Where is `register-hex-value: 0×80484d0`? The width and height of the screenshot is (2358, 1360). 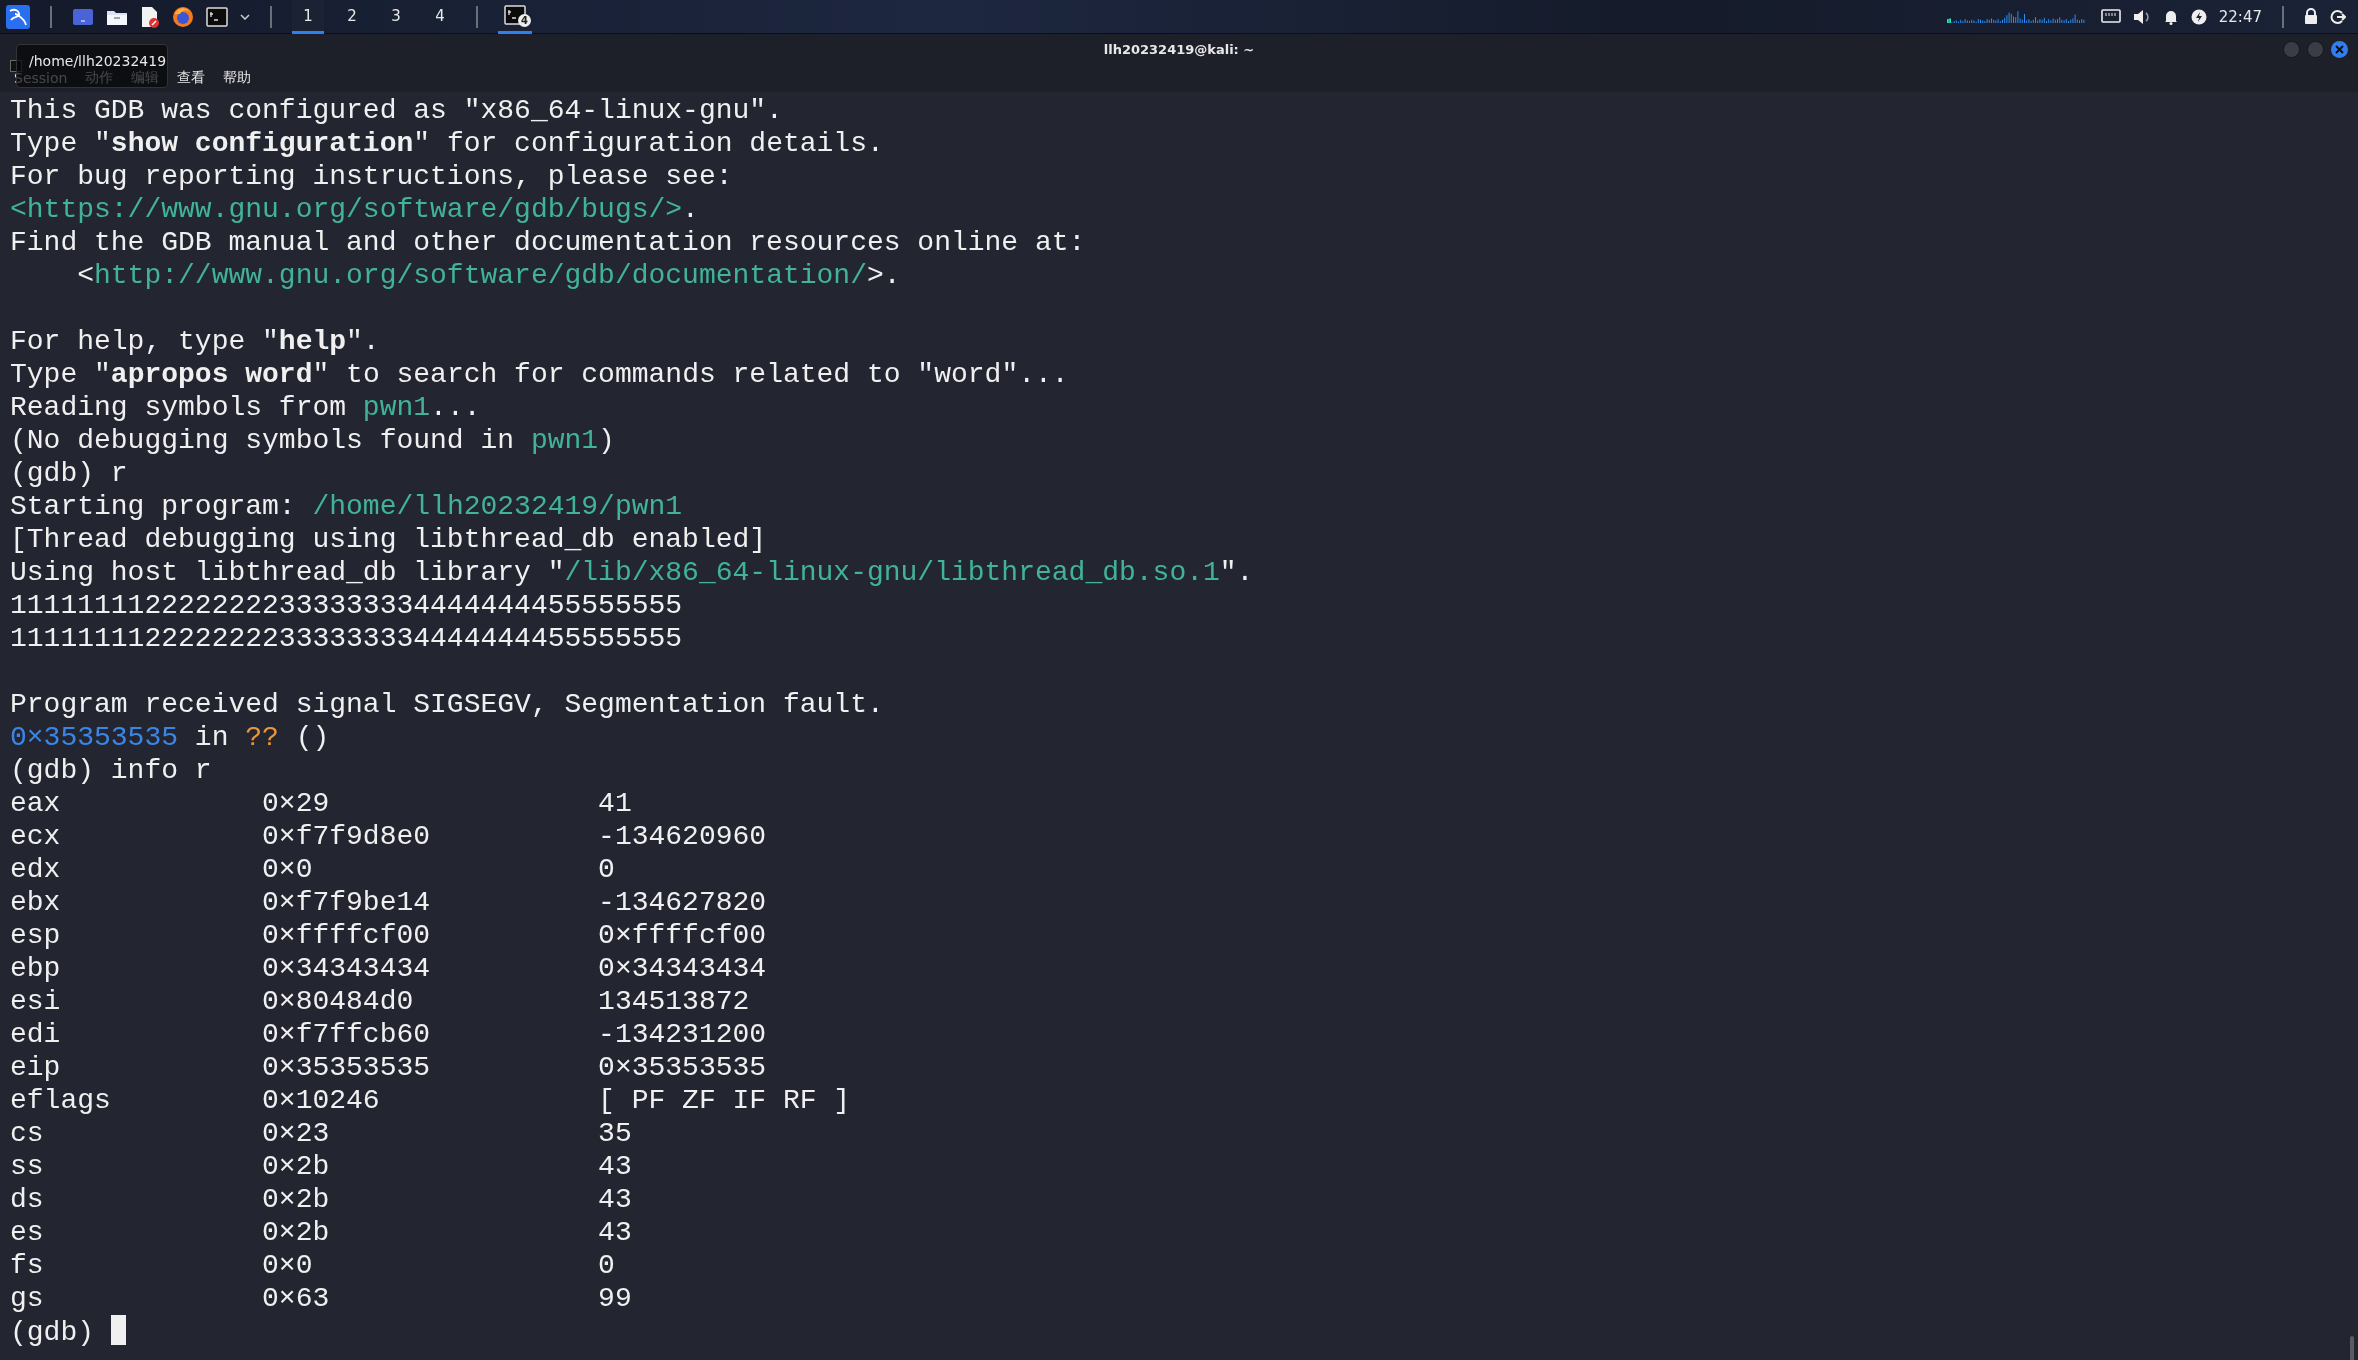 register-hex-value: 0×80484d0 is located at coordinates (338, 1001).